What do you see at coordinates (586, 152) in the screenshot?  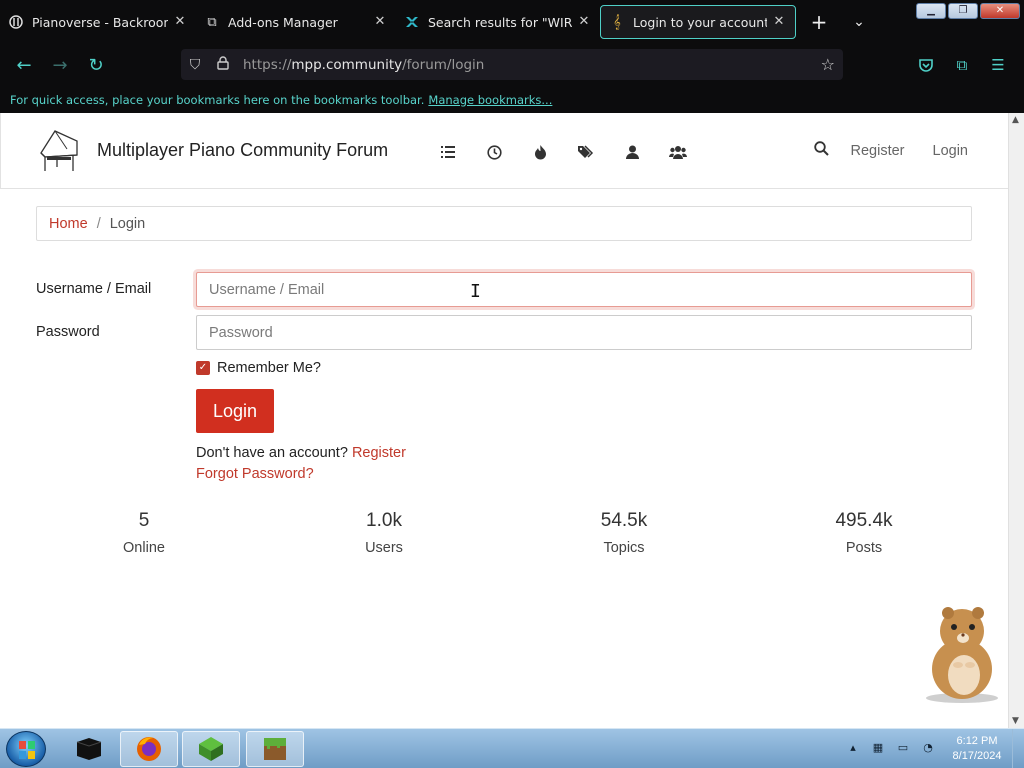 I see `tags-icon` at bounding box center [586, 152].